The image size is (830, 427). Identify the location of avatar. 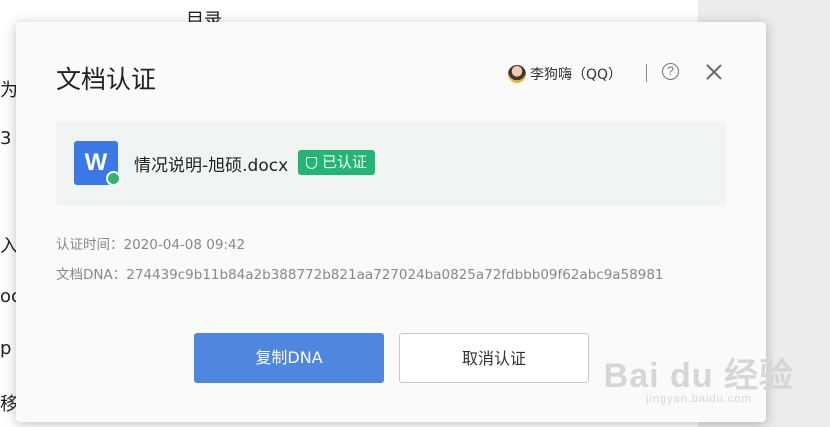
(517, 74).